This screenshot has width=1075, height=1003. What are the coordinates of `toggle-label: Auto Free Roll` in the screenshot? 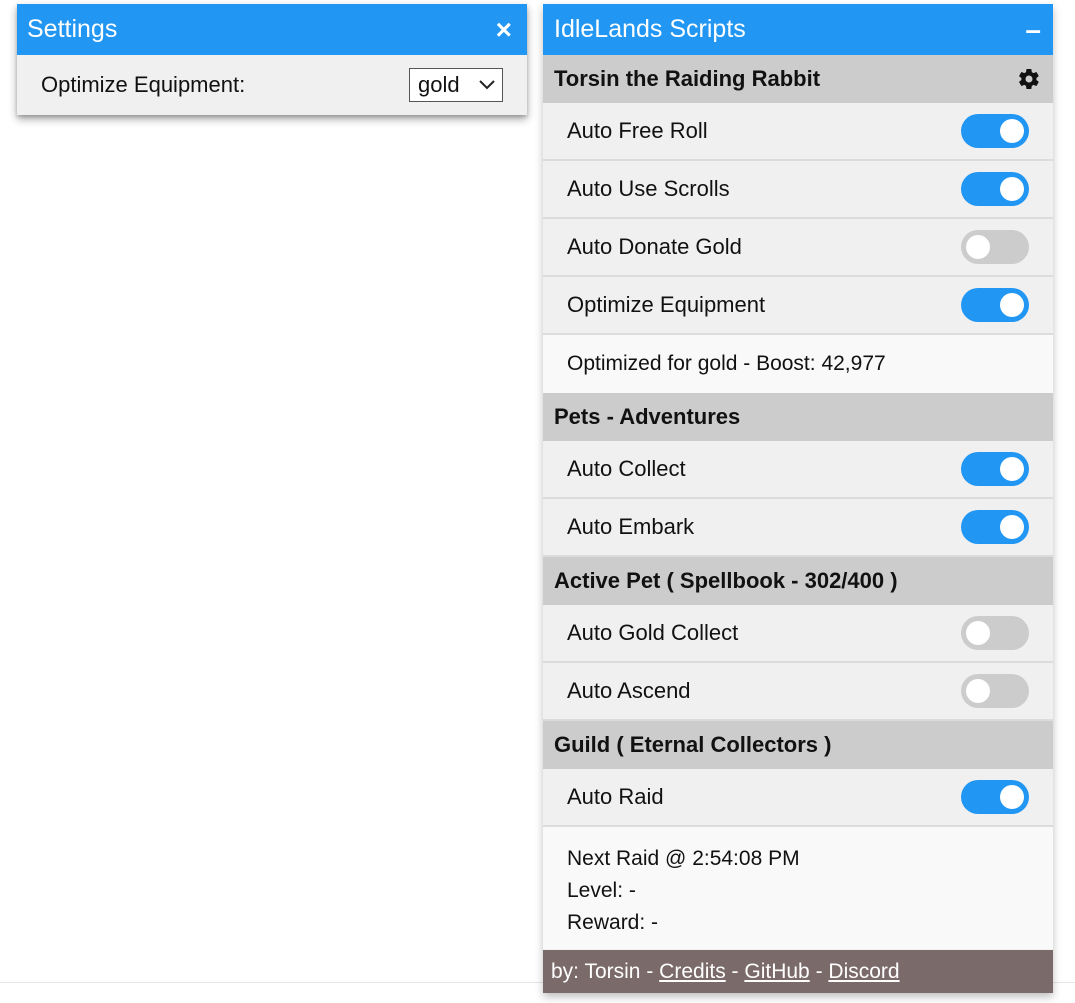 It's located at (637, 130).